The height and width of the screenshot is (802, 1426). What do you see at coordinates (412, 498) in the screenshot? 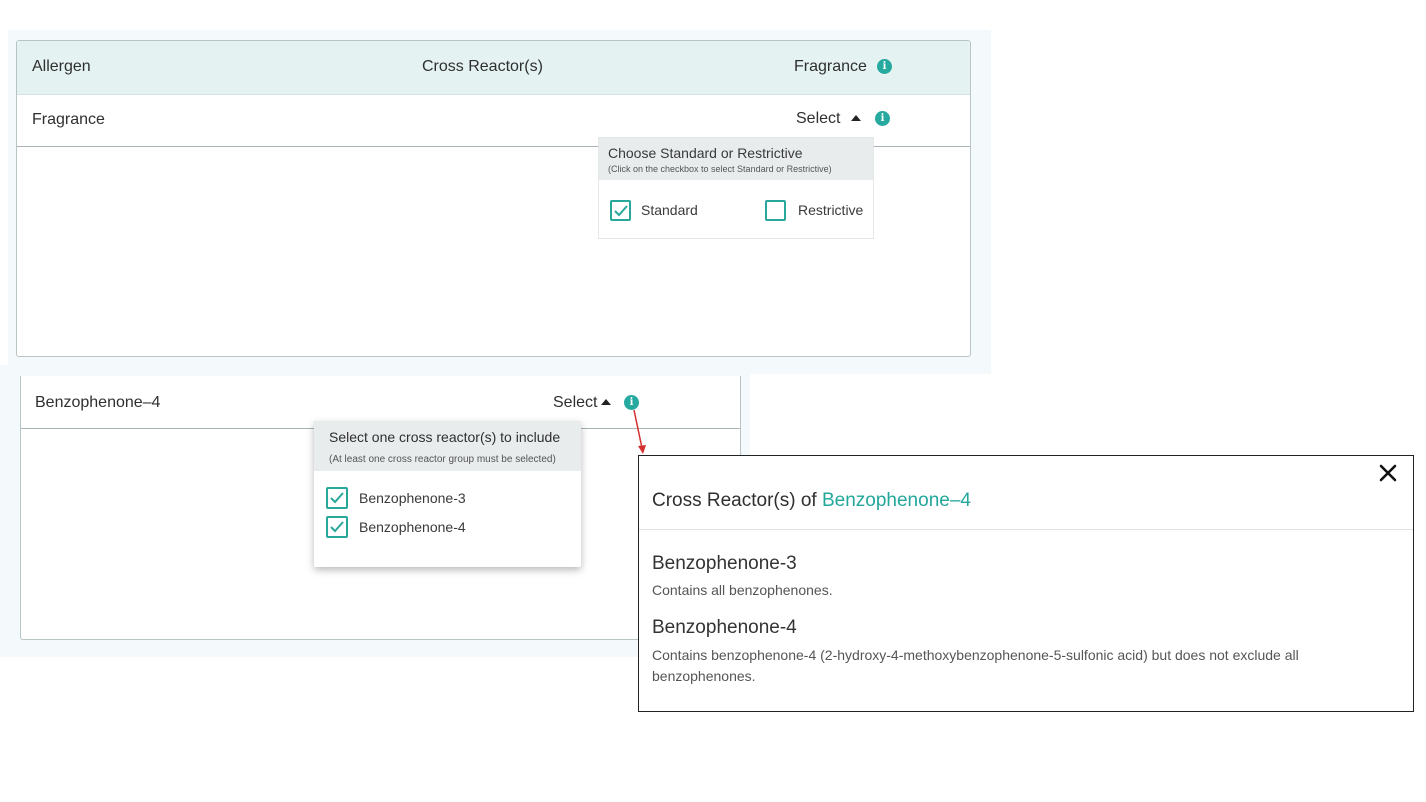
I see `benzophenone-3-label: Benzophenone-3` at bounding box center [412, 498].